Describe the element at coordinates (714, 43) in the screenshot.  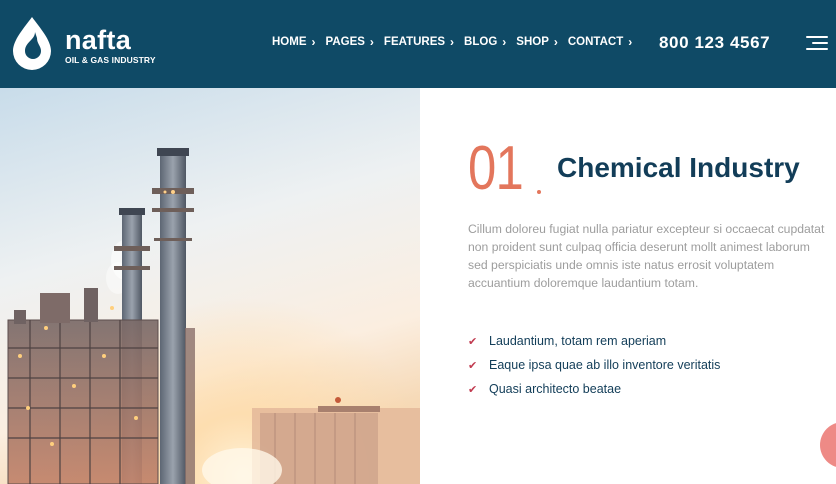
I see `phone-number: 800 123 4567` at that location.